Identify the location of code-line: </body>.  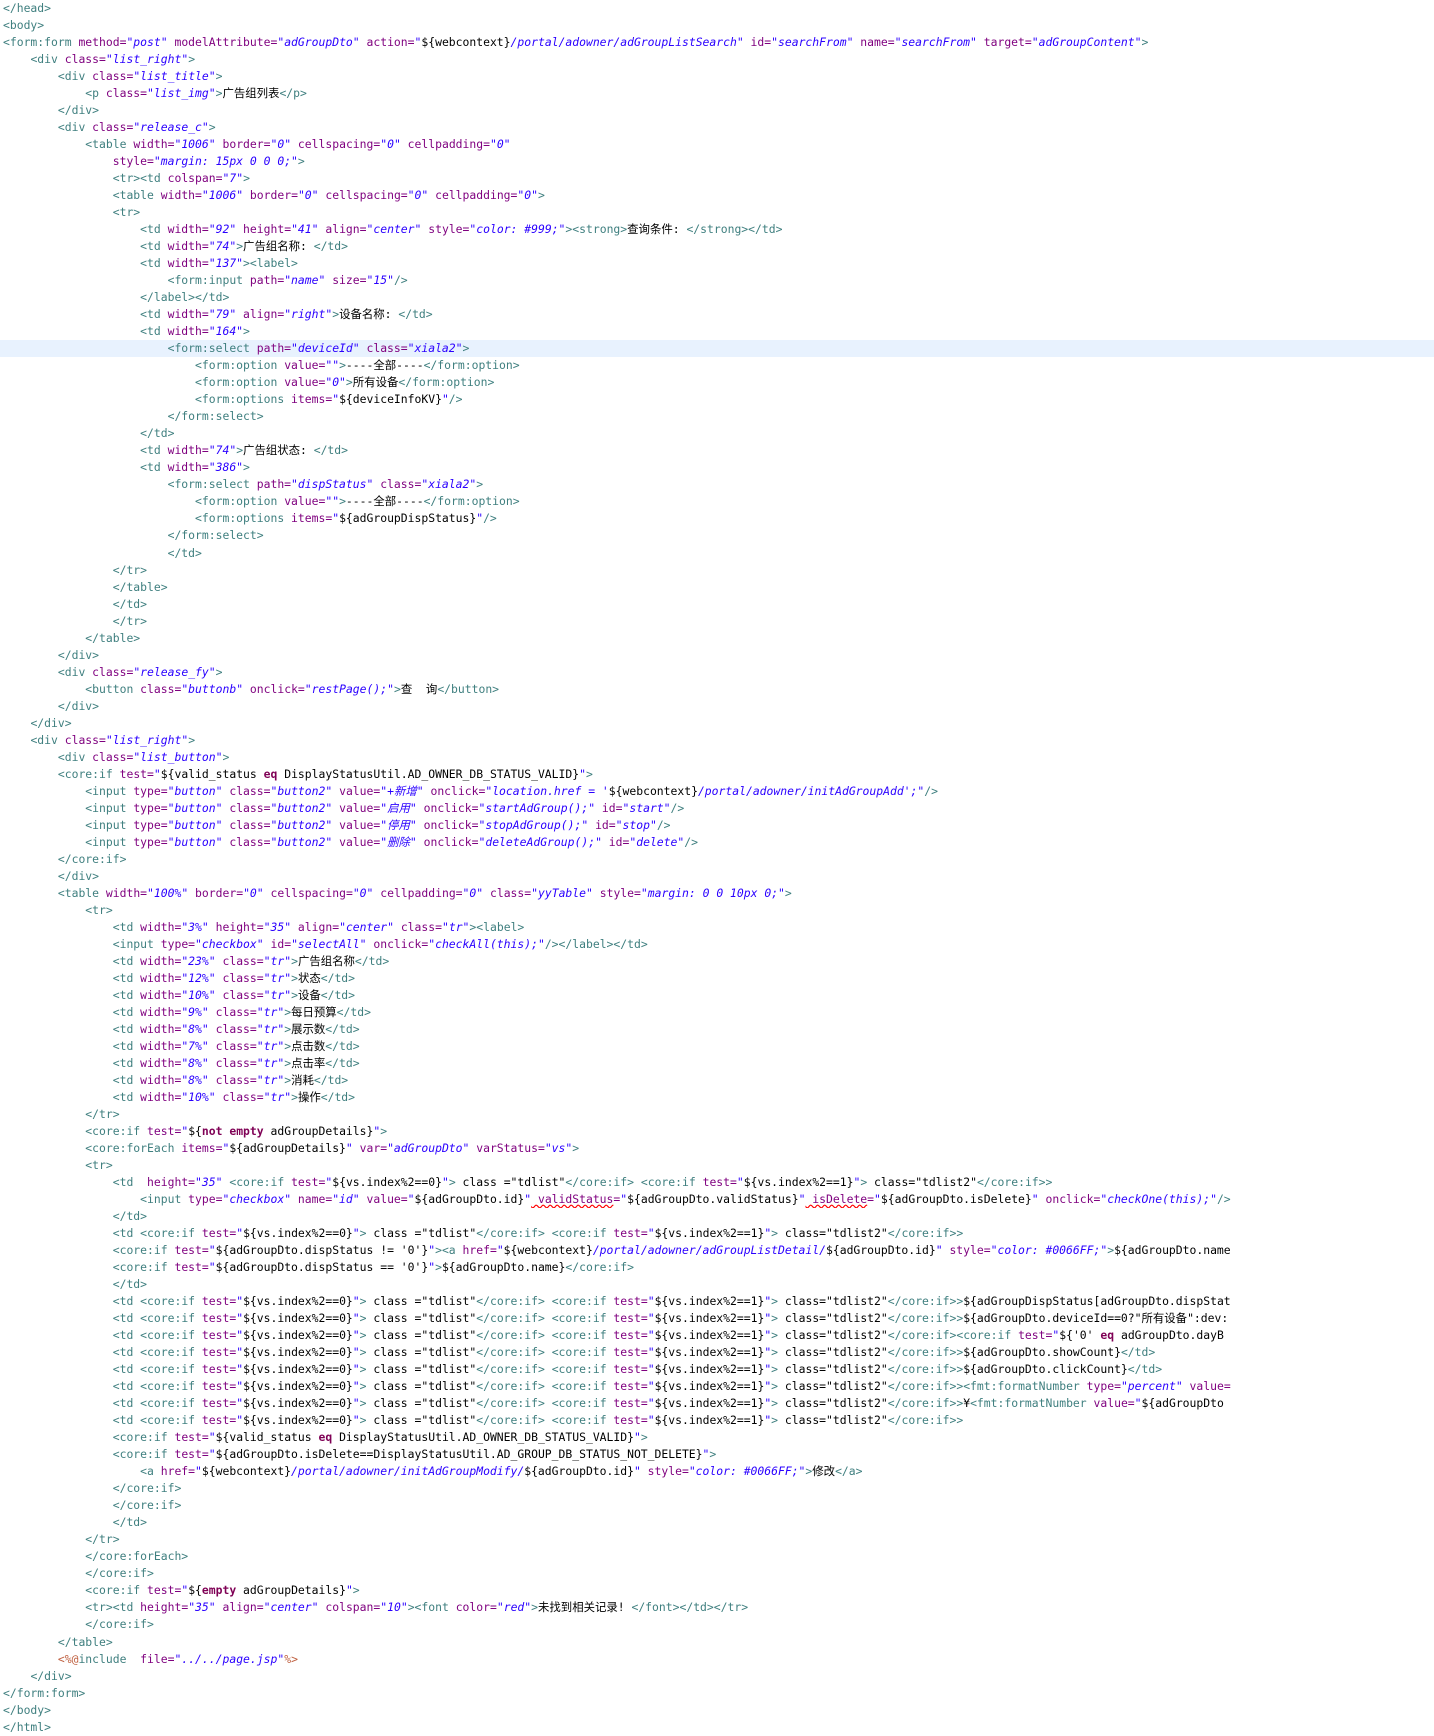
(717, 1710).